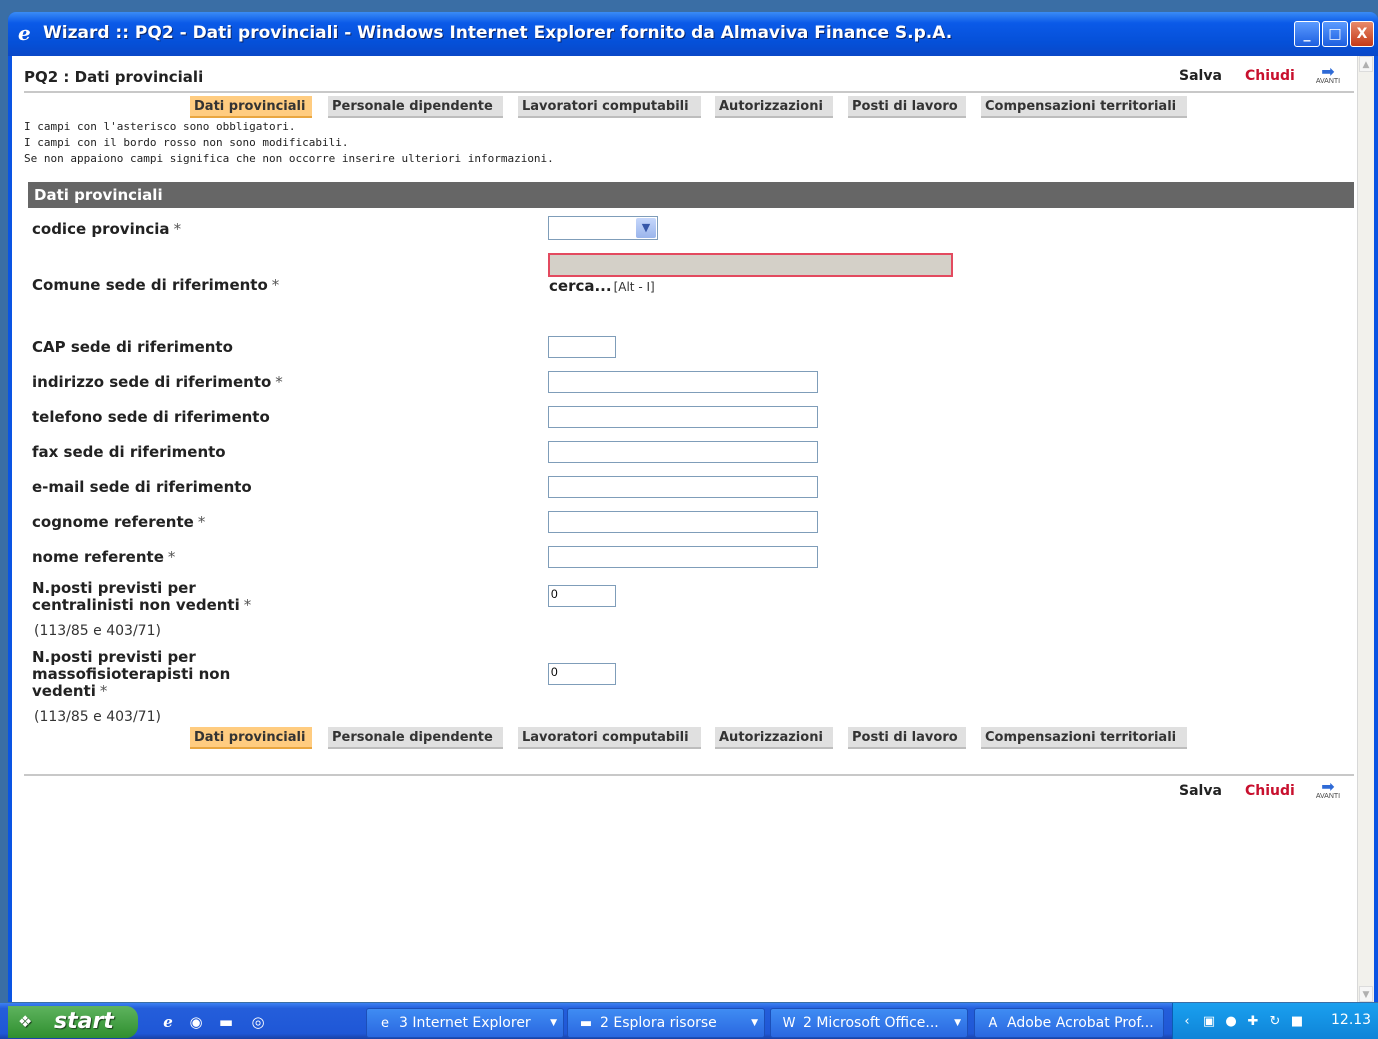  What do you see at coordinates (104, 557) in the screenshot?
I see `nome-label: nome referente *` at bounding box center [104, 557].